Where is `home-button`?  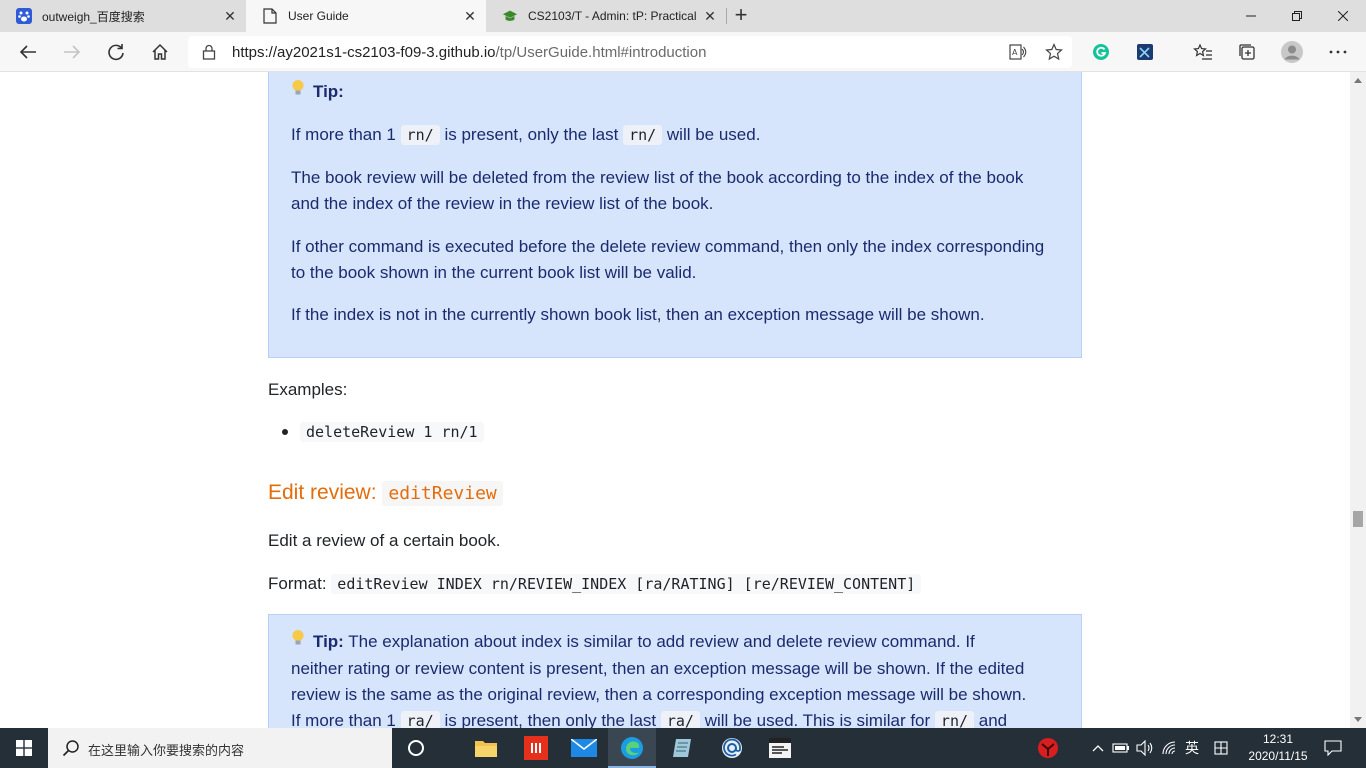
home-button is located at coordinates (160, 52).